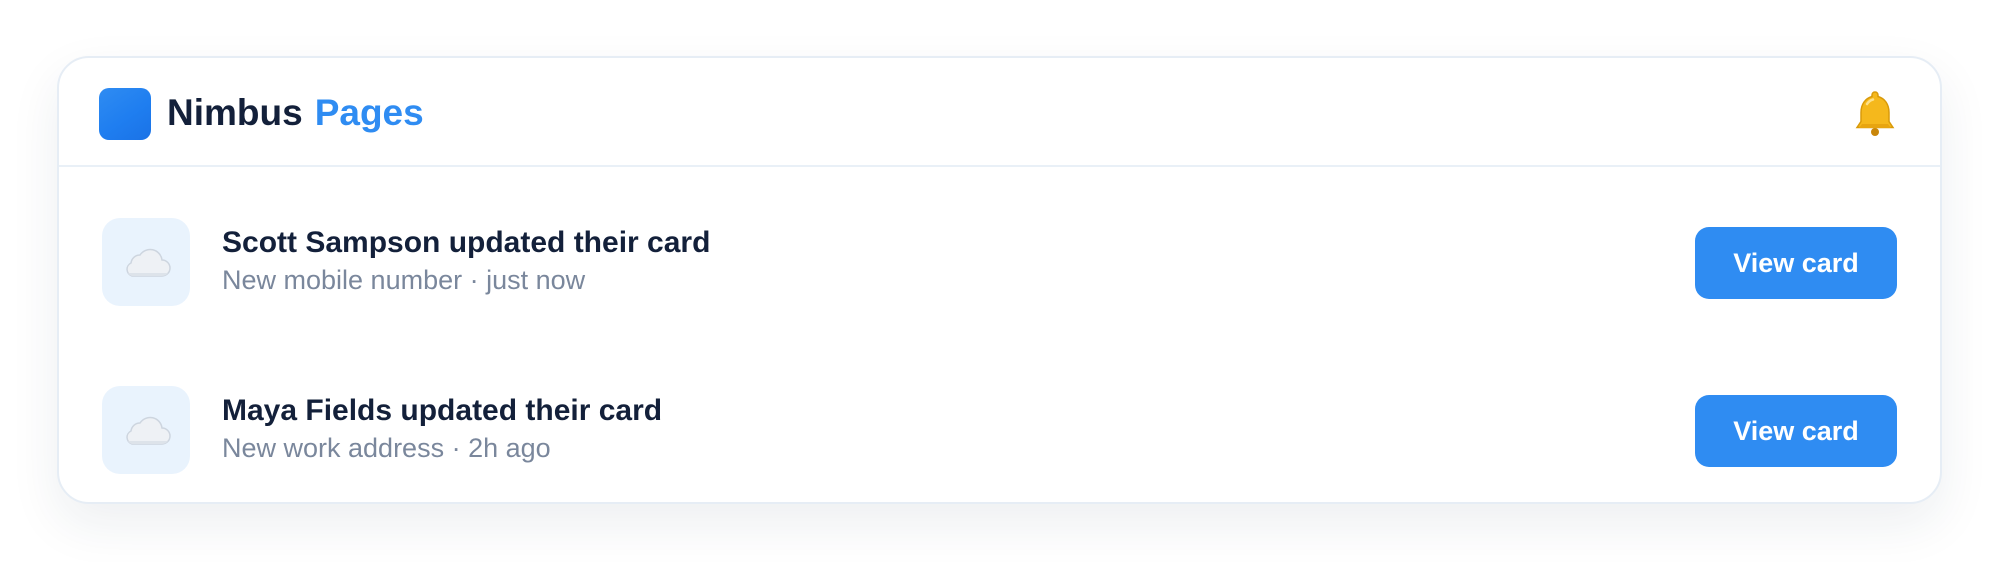 This screenshot has width=2000, height=562. What do you see at coordinates (235, 112) in the screenshot?
I see `brand-name: Nimbus` at bounding box center [235, 112].